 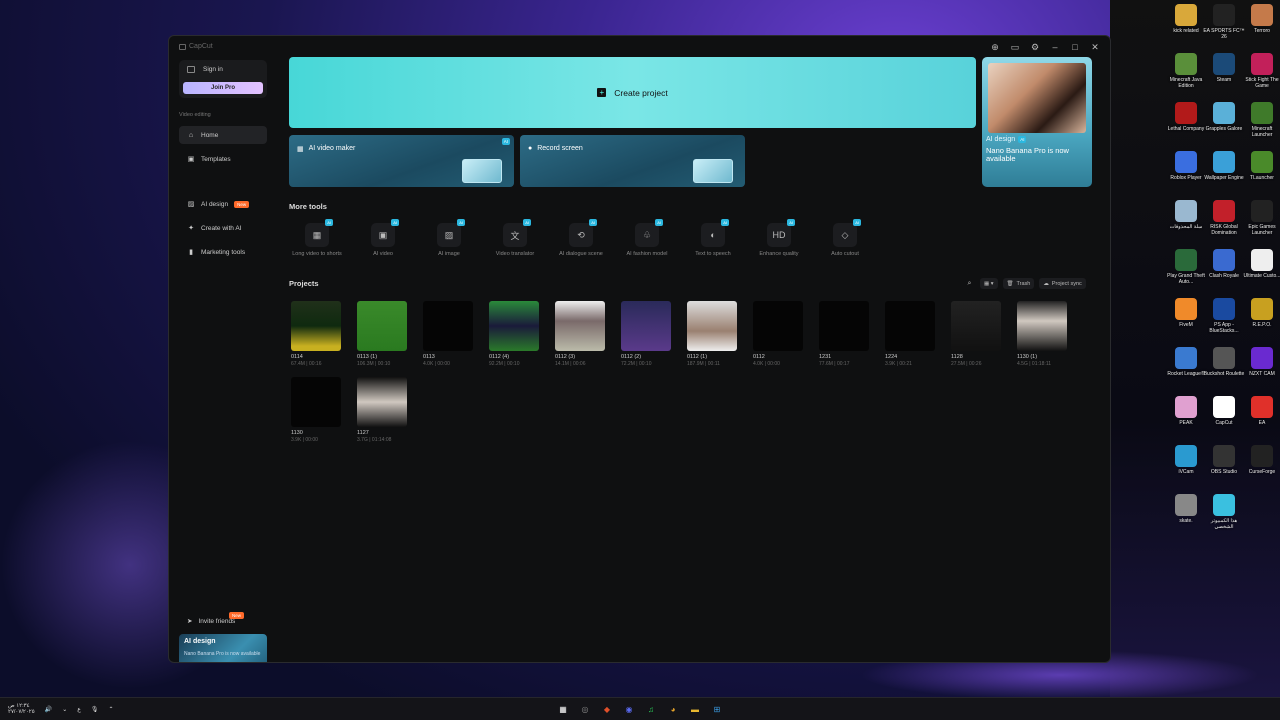 What do you see at coordinates (1224, 166) in the screenshot?
I see `desktop-shortcut: Wallpaper Engine` at bounding box center [1224, 166].